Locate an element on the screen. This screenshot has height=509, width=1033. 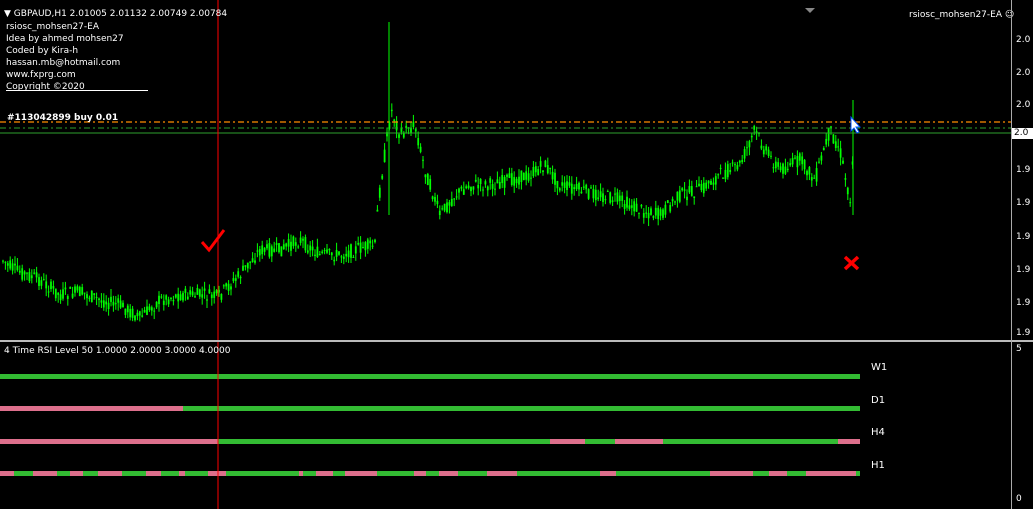
current-price-tag: 2.0 is located at coordinates (1022, 133).